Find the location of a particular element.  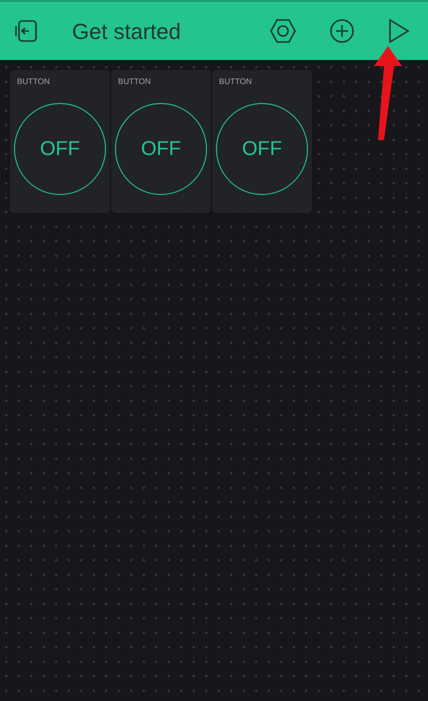

hexagon-nut-icon is located at coordinates (283, 31).